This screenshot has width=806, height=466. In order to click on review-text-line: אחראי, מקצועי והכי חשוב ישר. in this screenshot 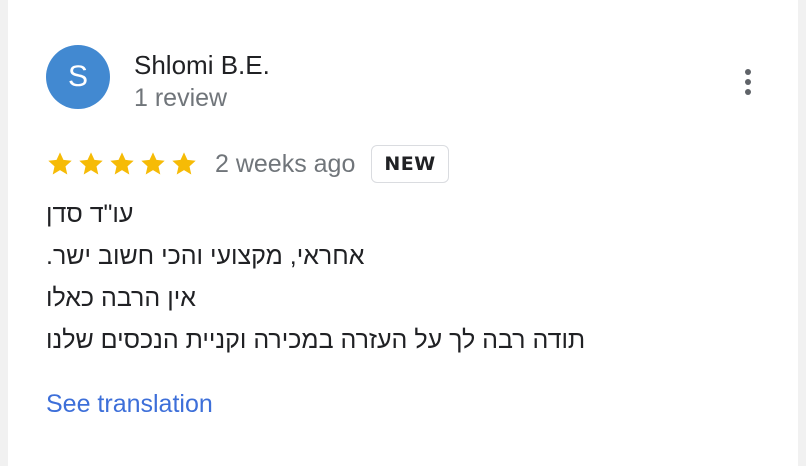, I will do `click(205, 256)`.